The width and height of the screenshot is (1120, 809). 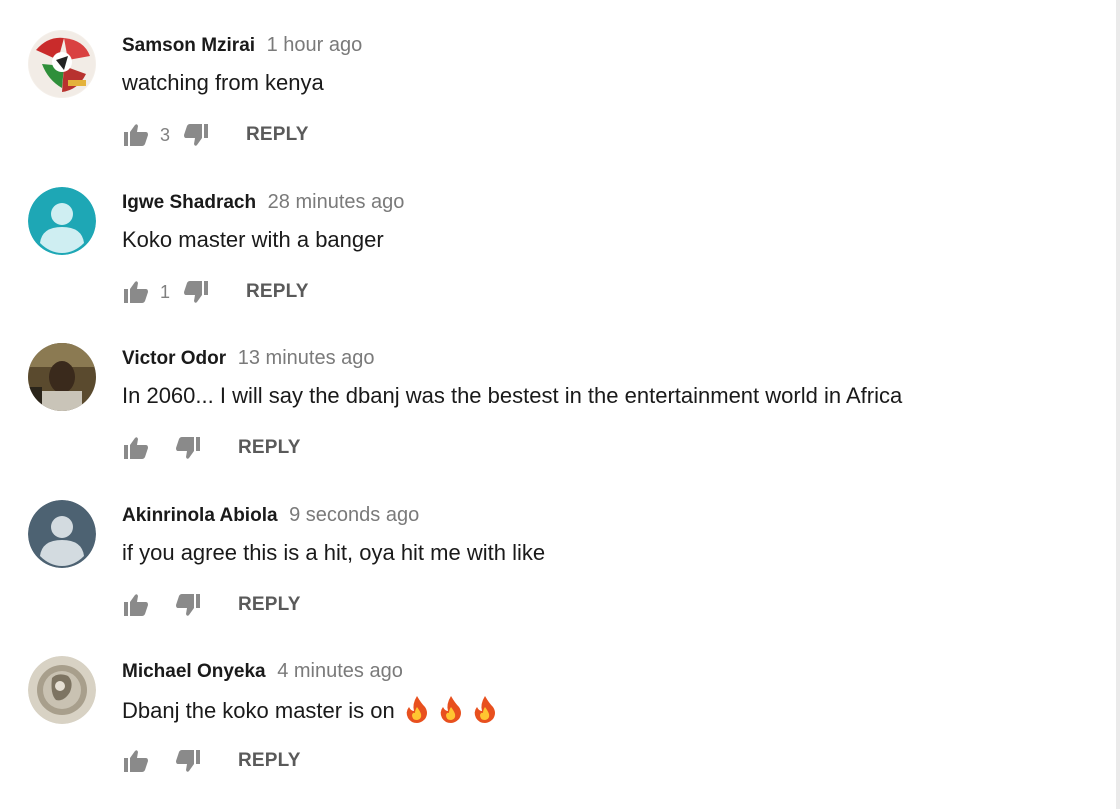 I want to click on author-name: Victor Odor, so click(x=174, y=358).